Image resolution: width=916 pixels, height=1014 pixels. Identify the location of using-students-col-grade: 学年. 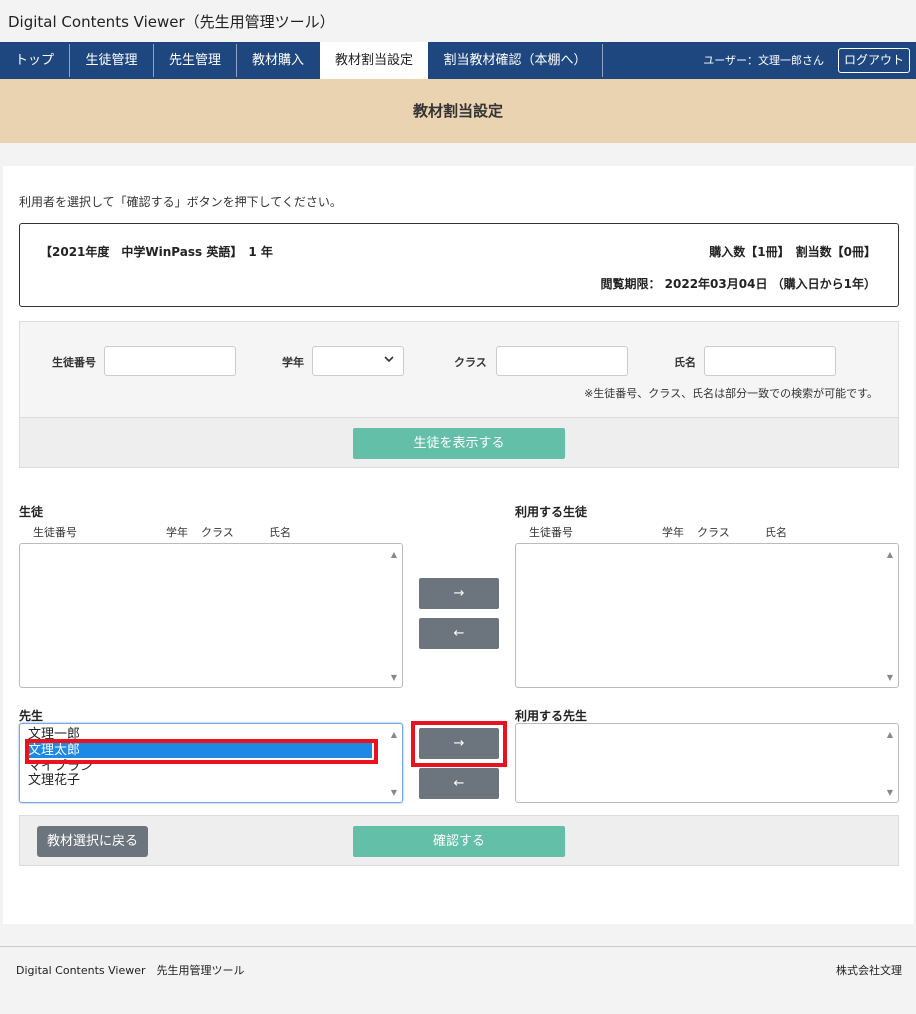
(673, 532).